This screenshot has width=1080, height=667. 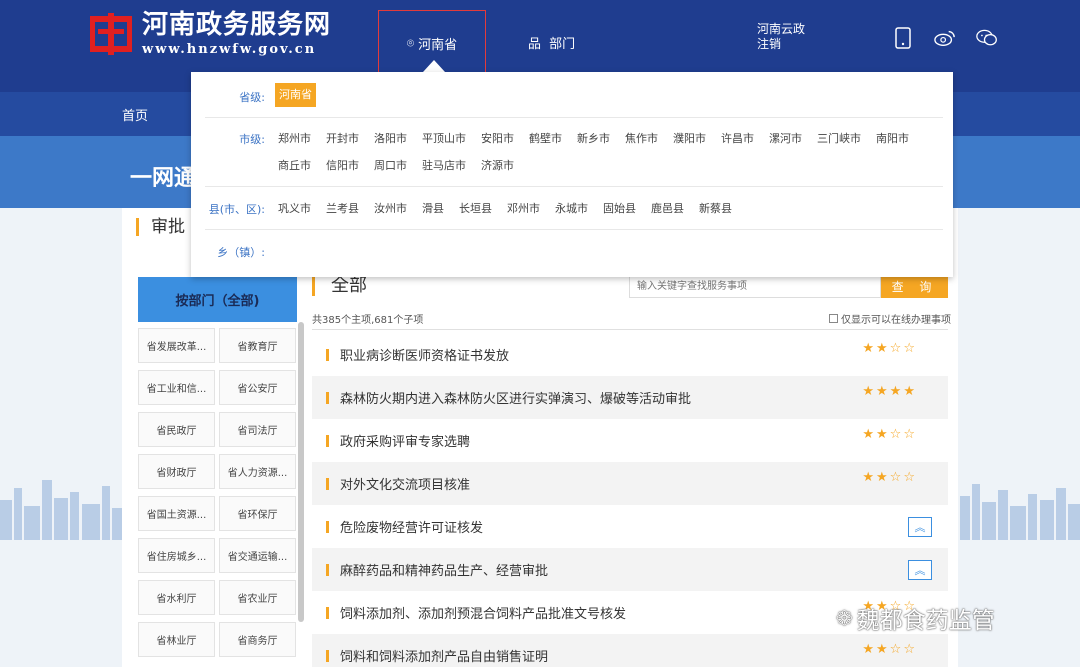 What do you see at coordinates (630, 569) in the screenshot?
I see `service-row: 麻醉药品和精神药品生产、经营审批 ︽` at bounding box center [630, 569].